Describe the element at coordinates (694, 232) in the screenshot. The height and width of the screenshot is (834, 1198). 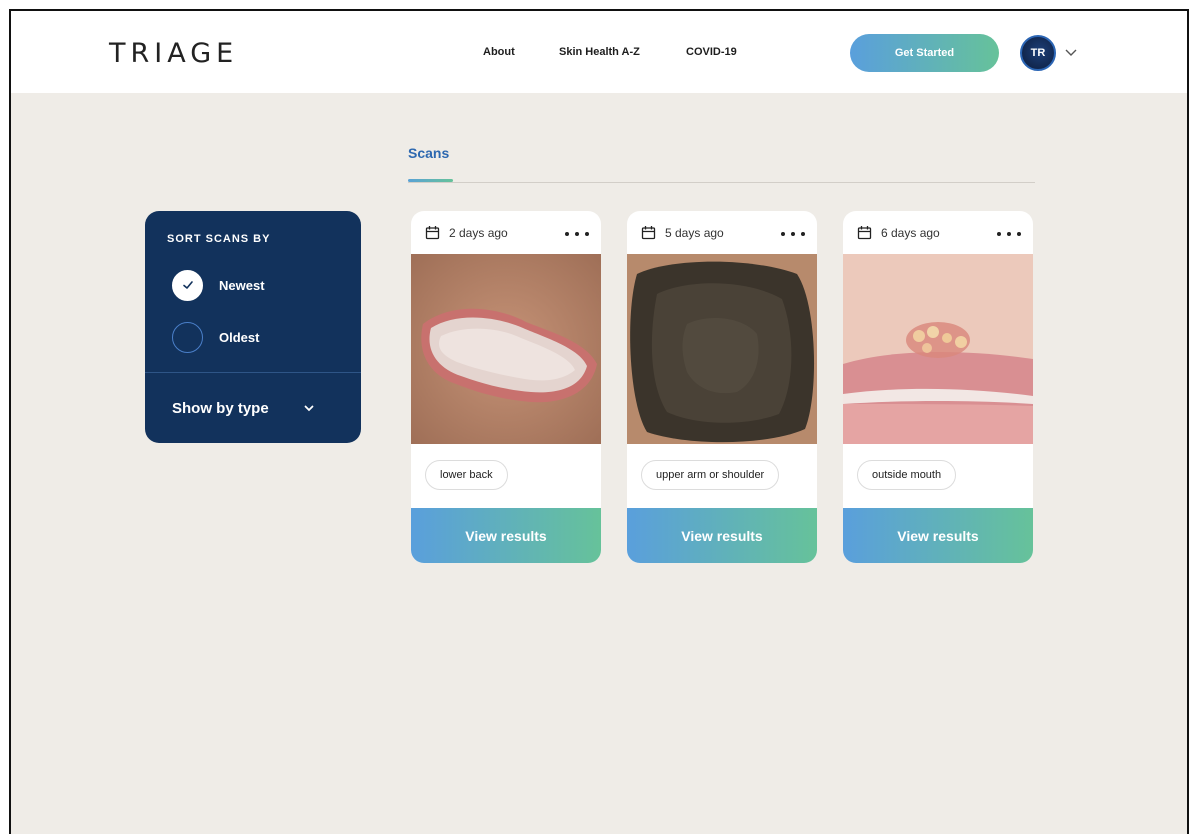
I see `scan-date-text: 5 days ago` at that location.